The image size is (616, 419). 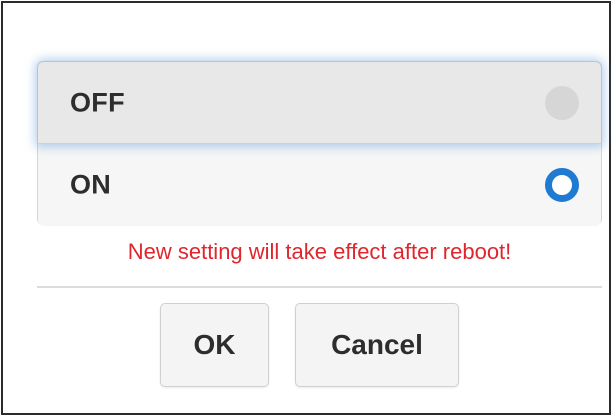 I want to click on radio-off-icon, so click(x=562, y=102).